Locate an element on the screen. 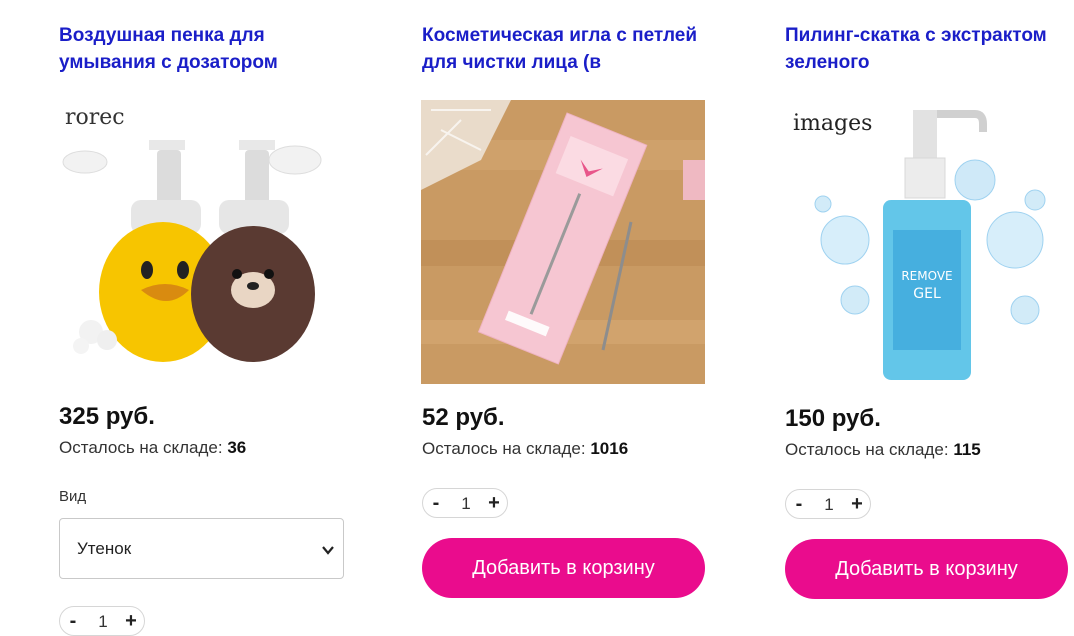 This screenshot has width=1074, height=636. chevron-down-icon is located at coordinates (328, 550).